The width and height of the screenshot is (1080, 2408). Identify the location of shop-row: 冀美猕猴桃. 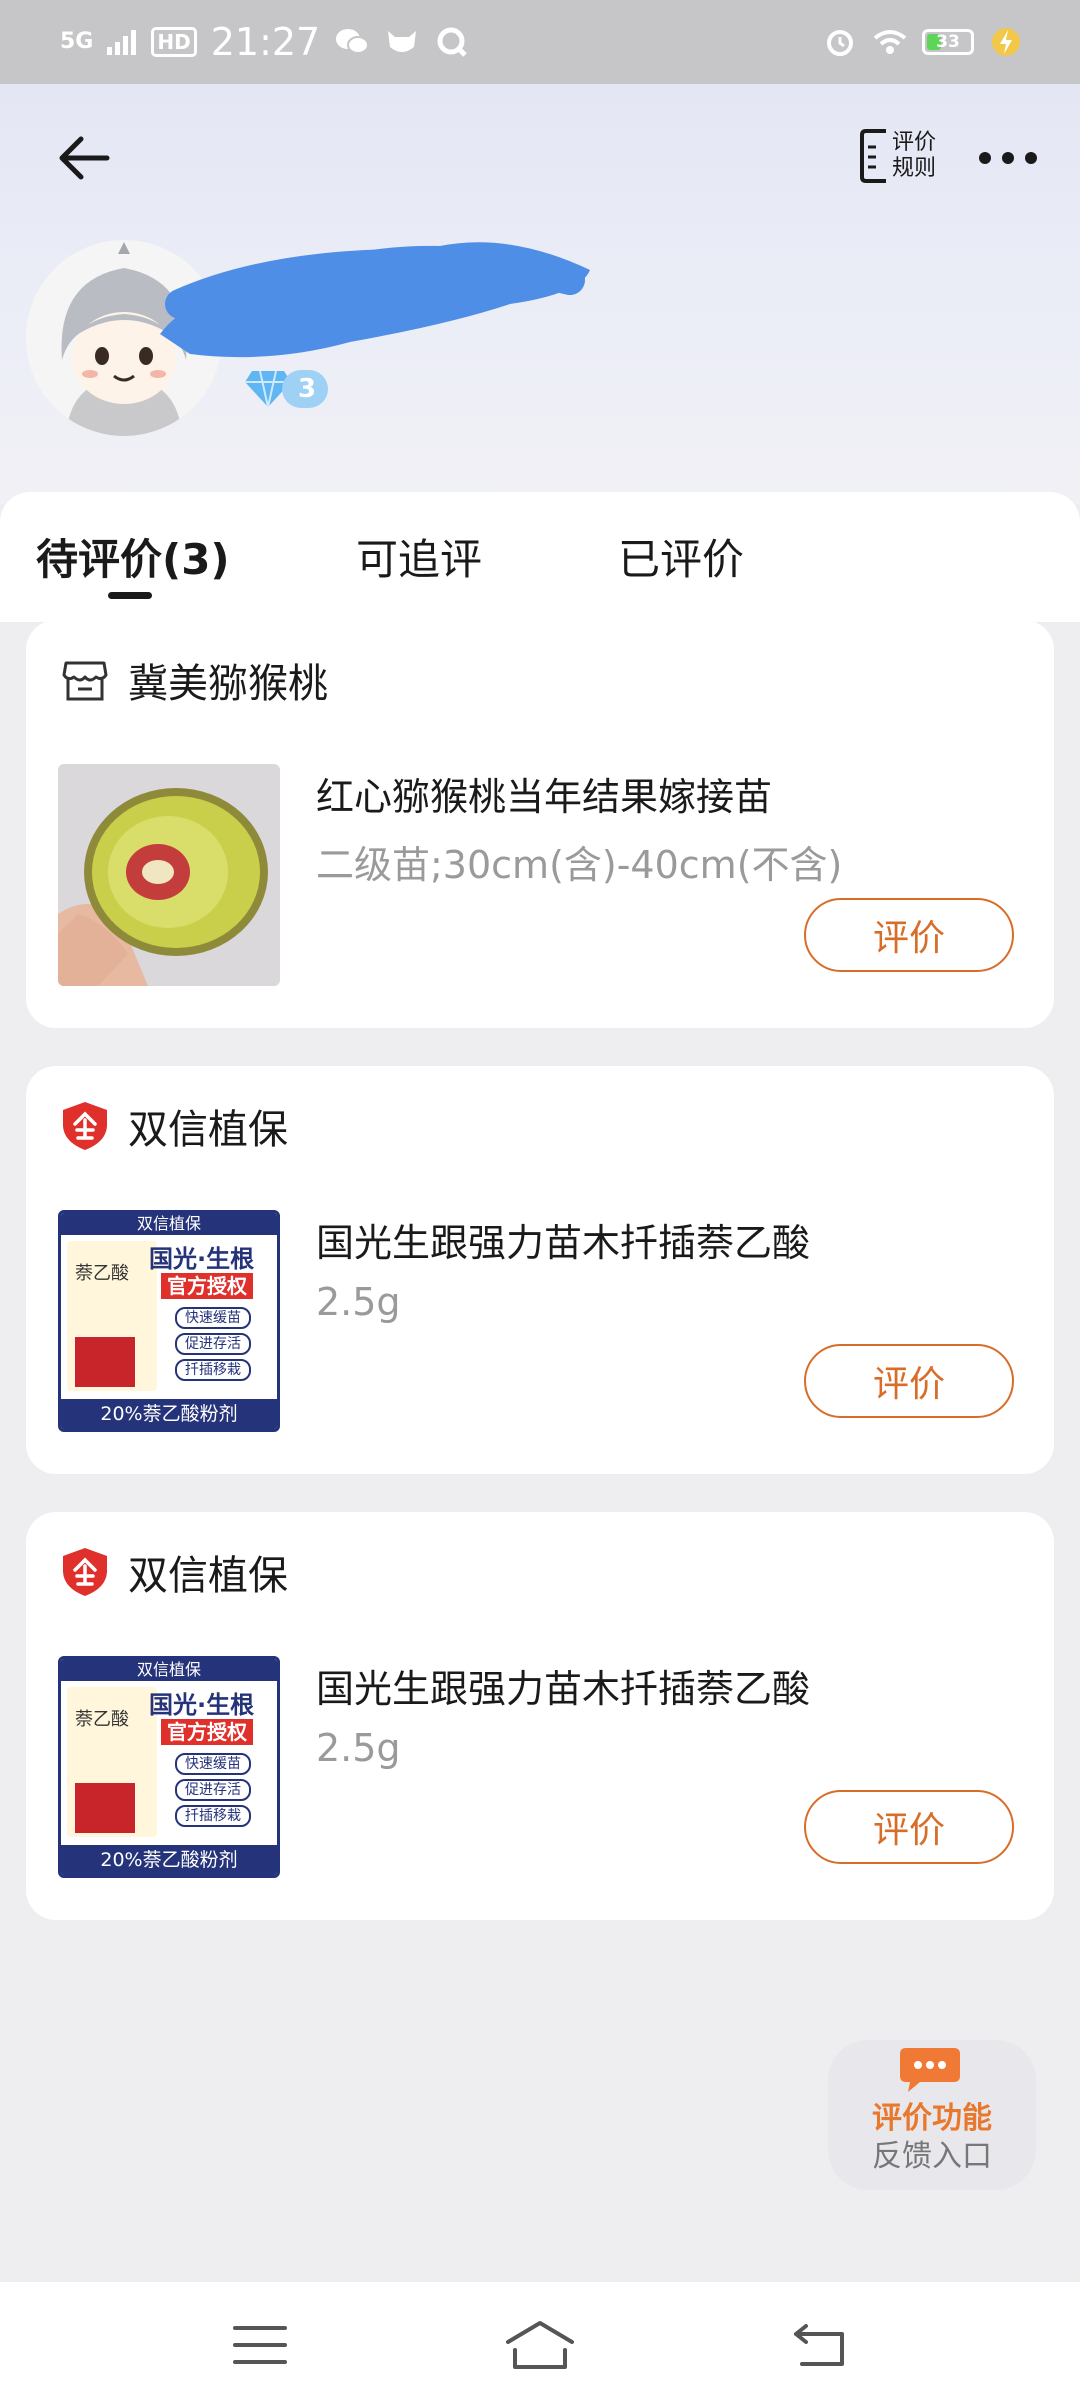
(194, 680).